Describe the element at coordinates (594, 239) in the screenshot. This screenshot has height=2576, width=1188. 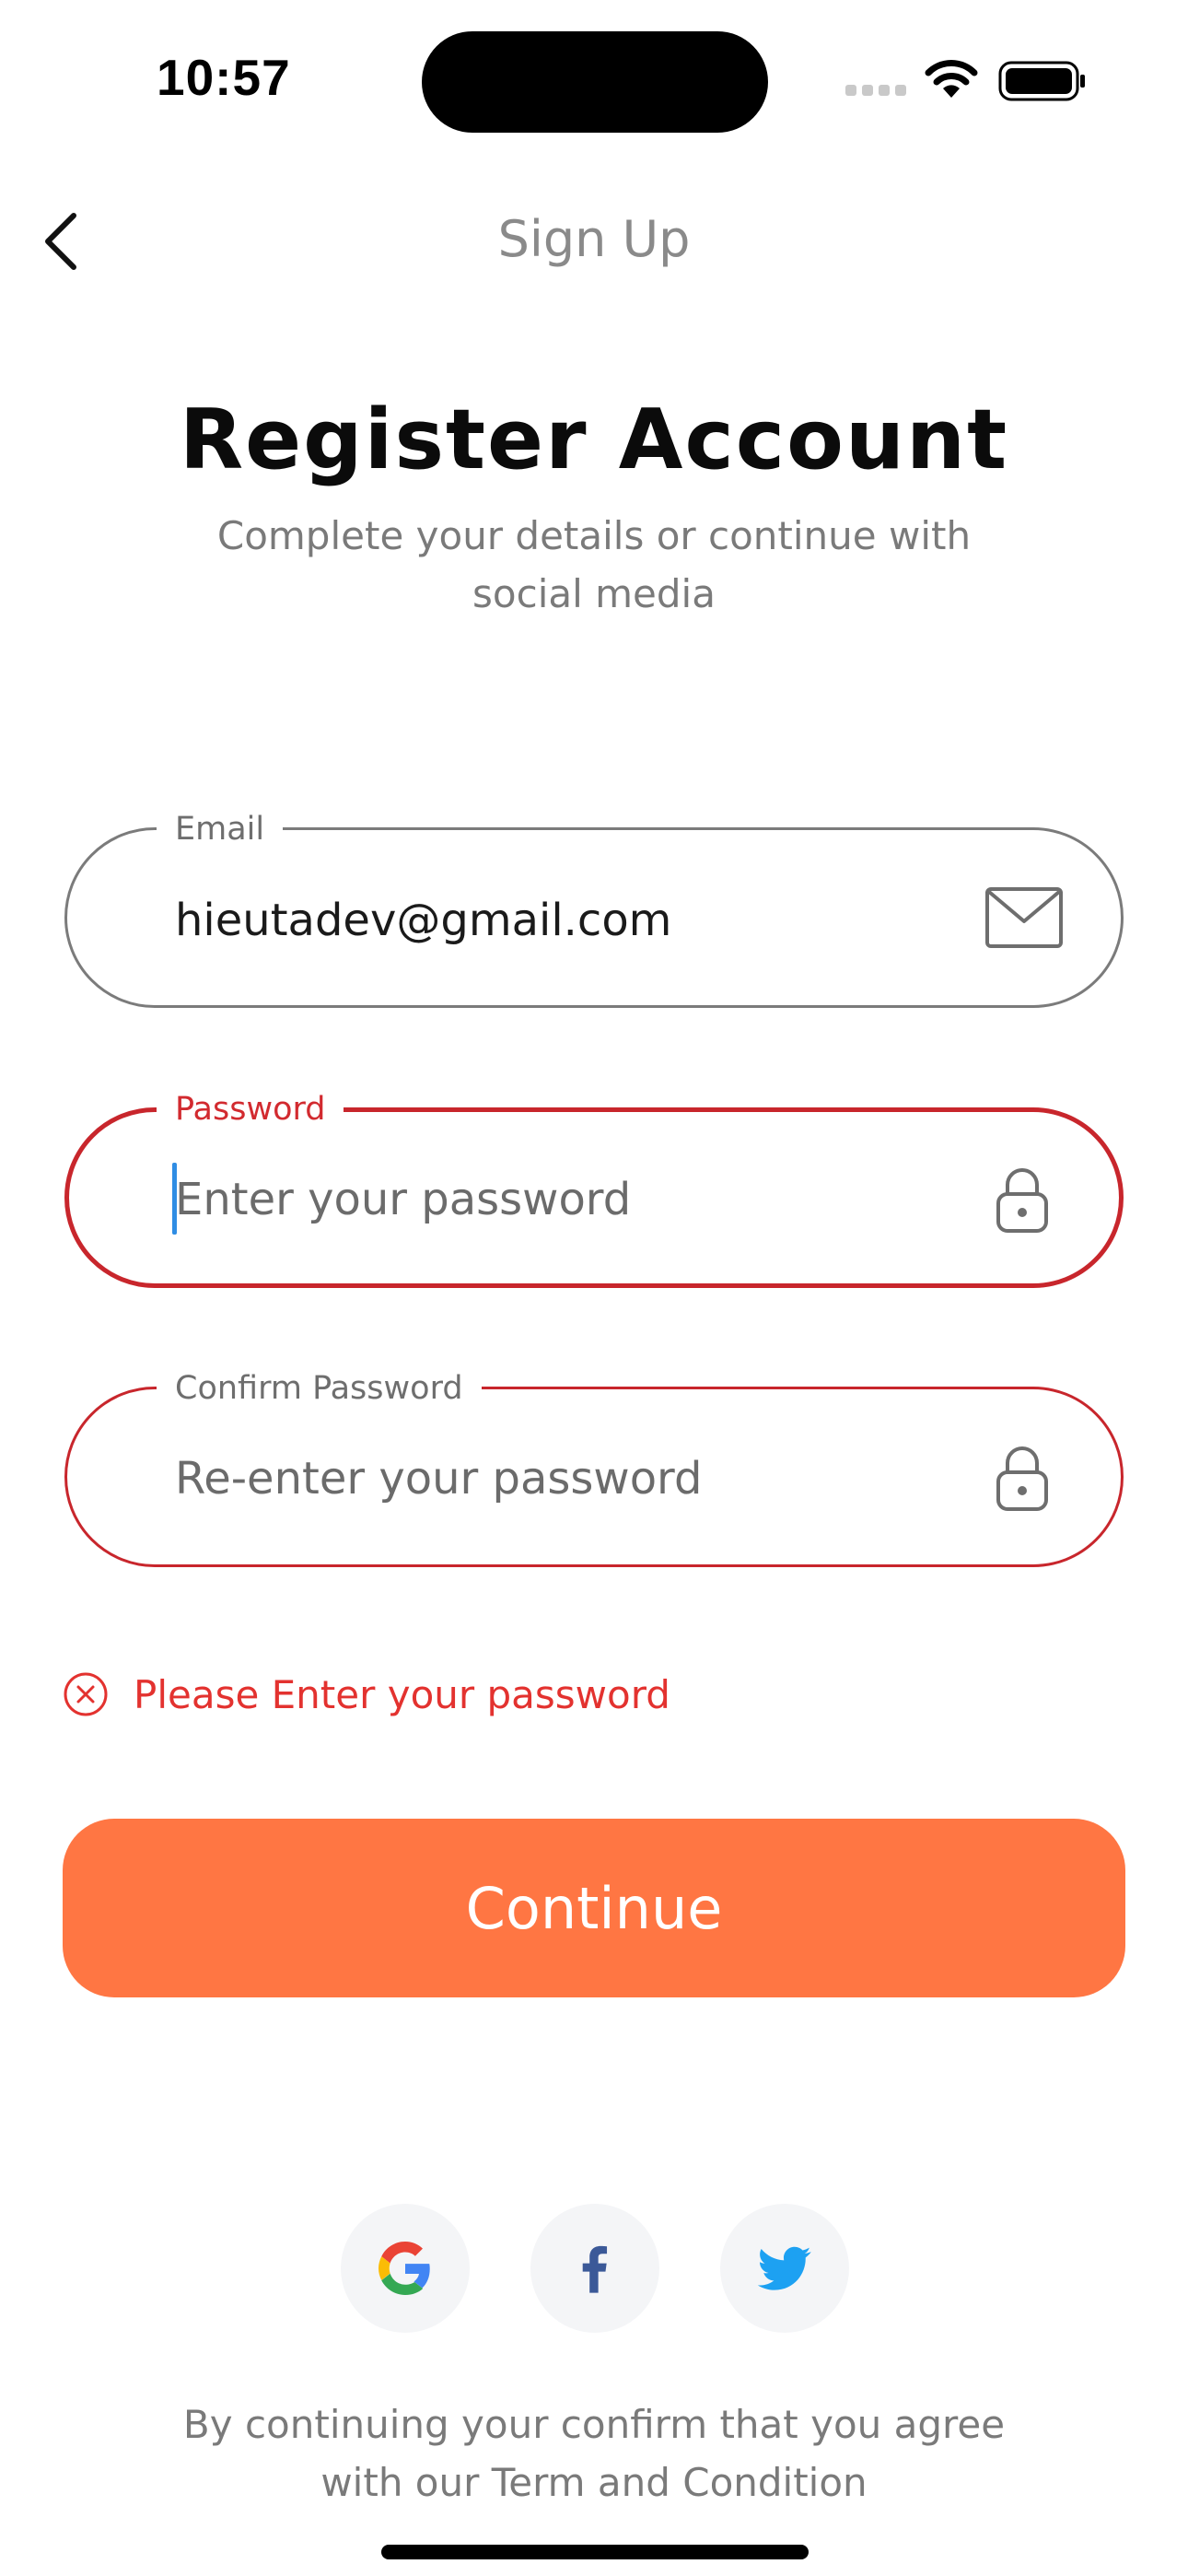
I see `nav-title: Sign Up` at that location.